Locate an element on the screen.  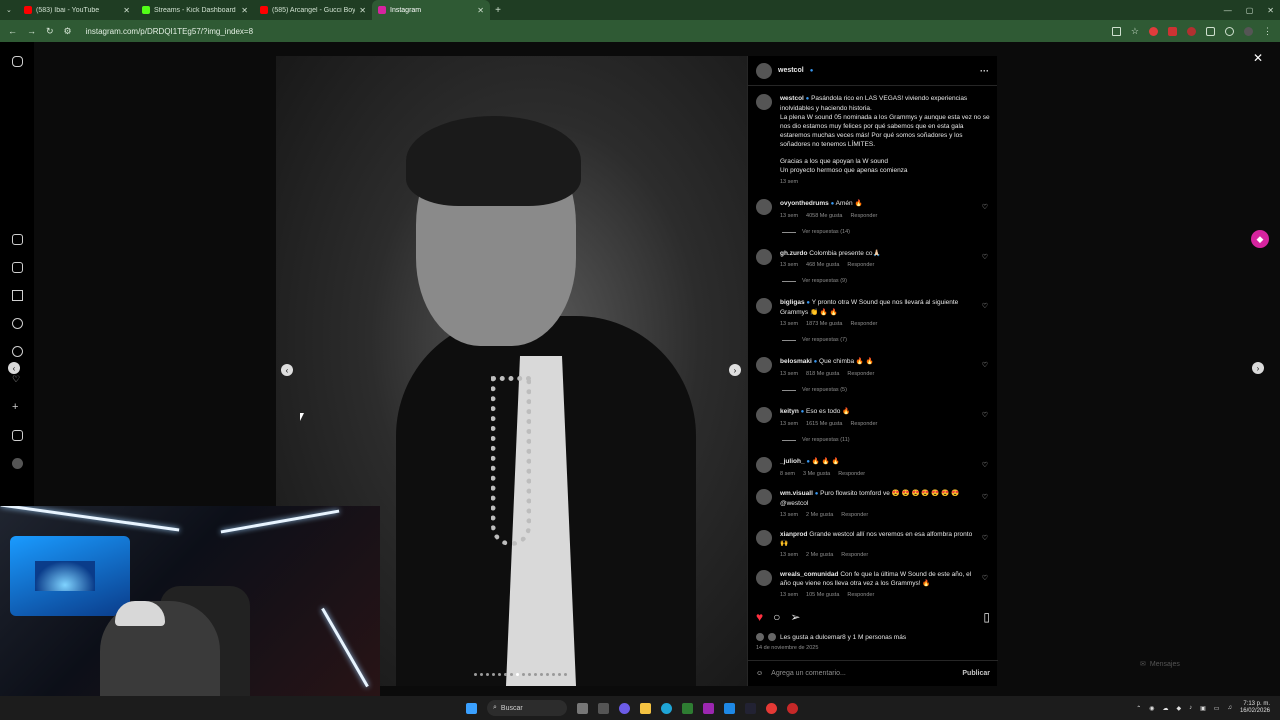
browser-menu-icon: ⋮ is located at coordinates (1267, 31).